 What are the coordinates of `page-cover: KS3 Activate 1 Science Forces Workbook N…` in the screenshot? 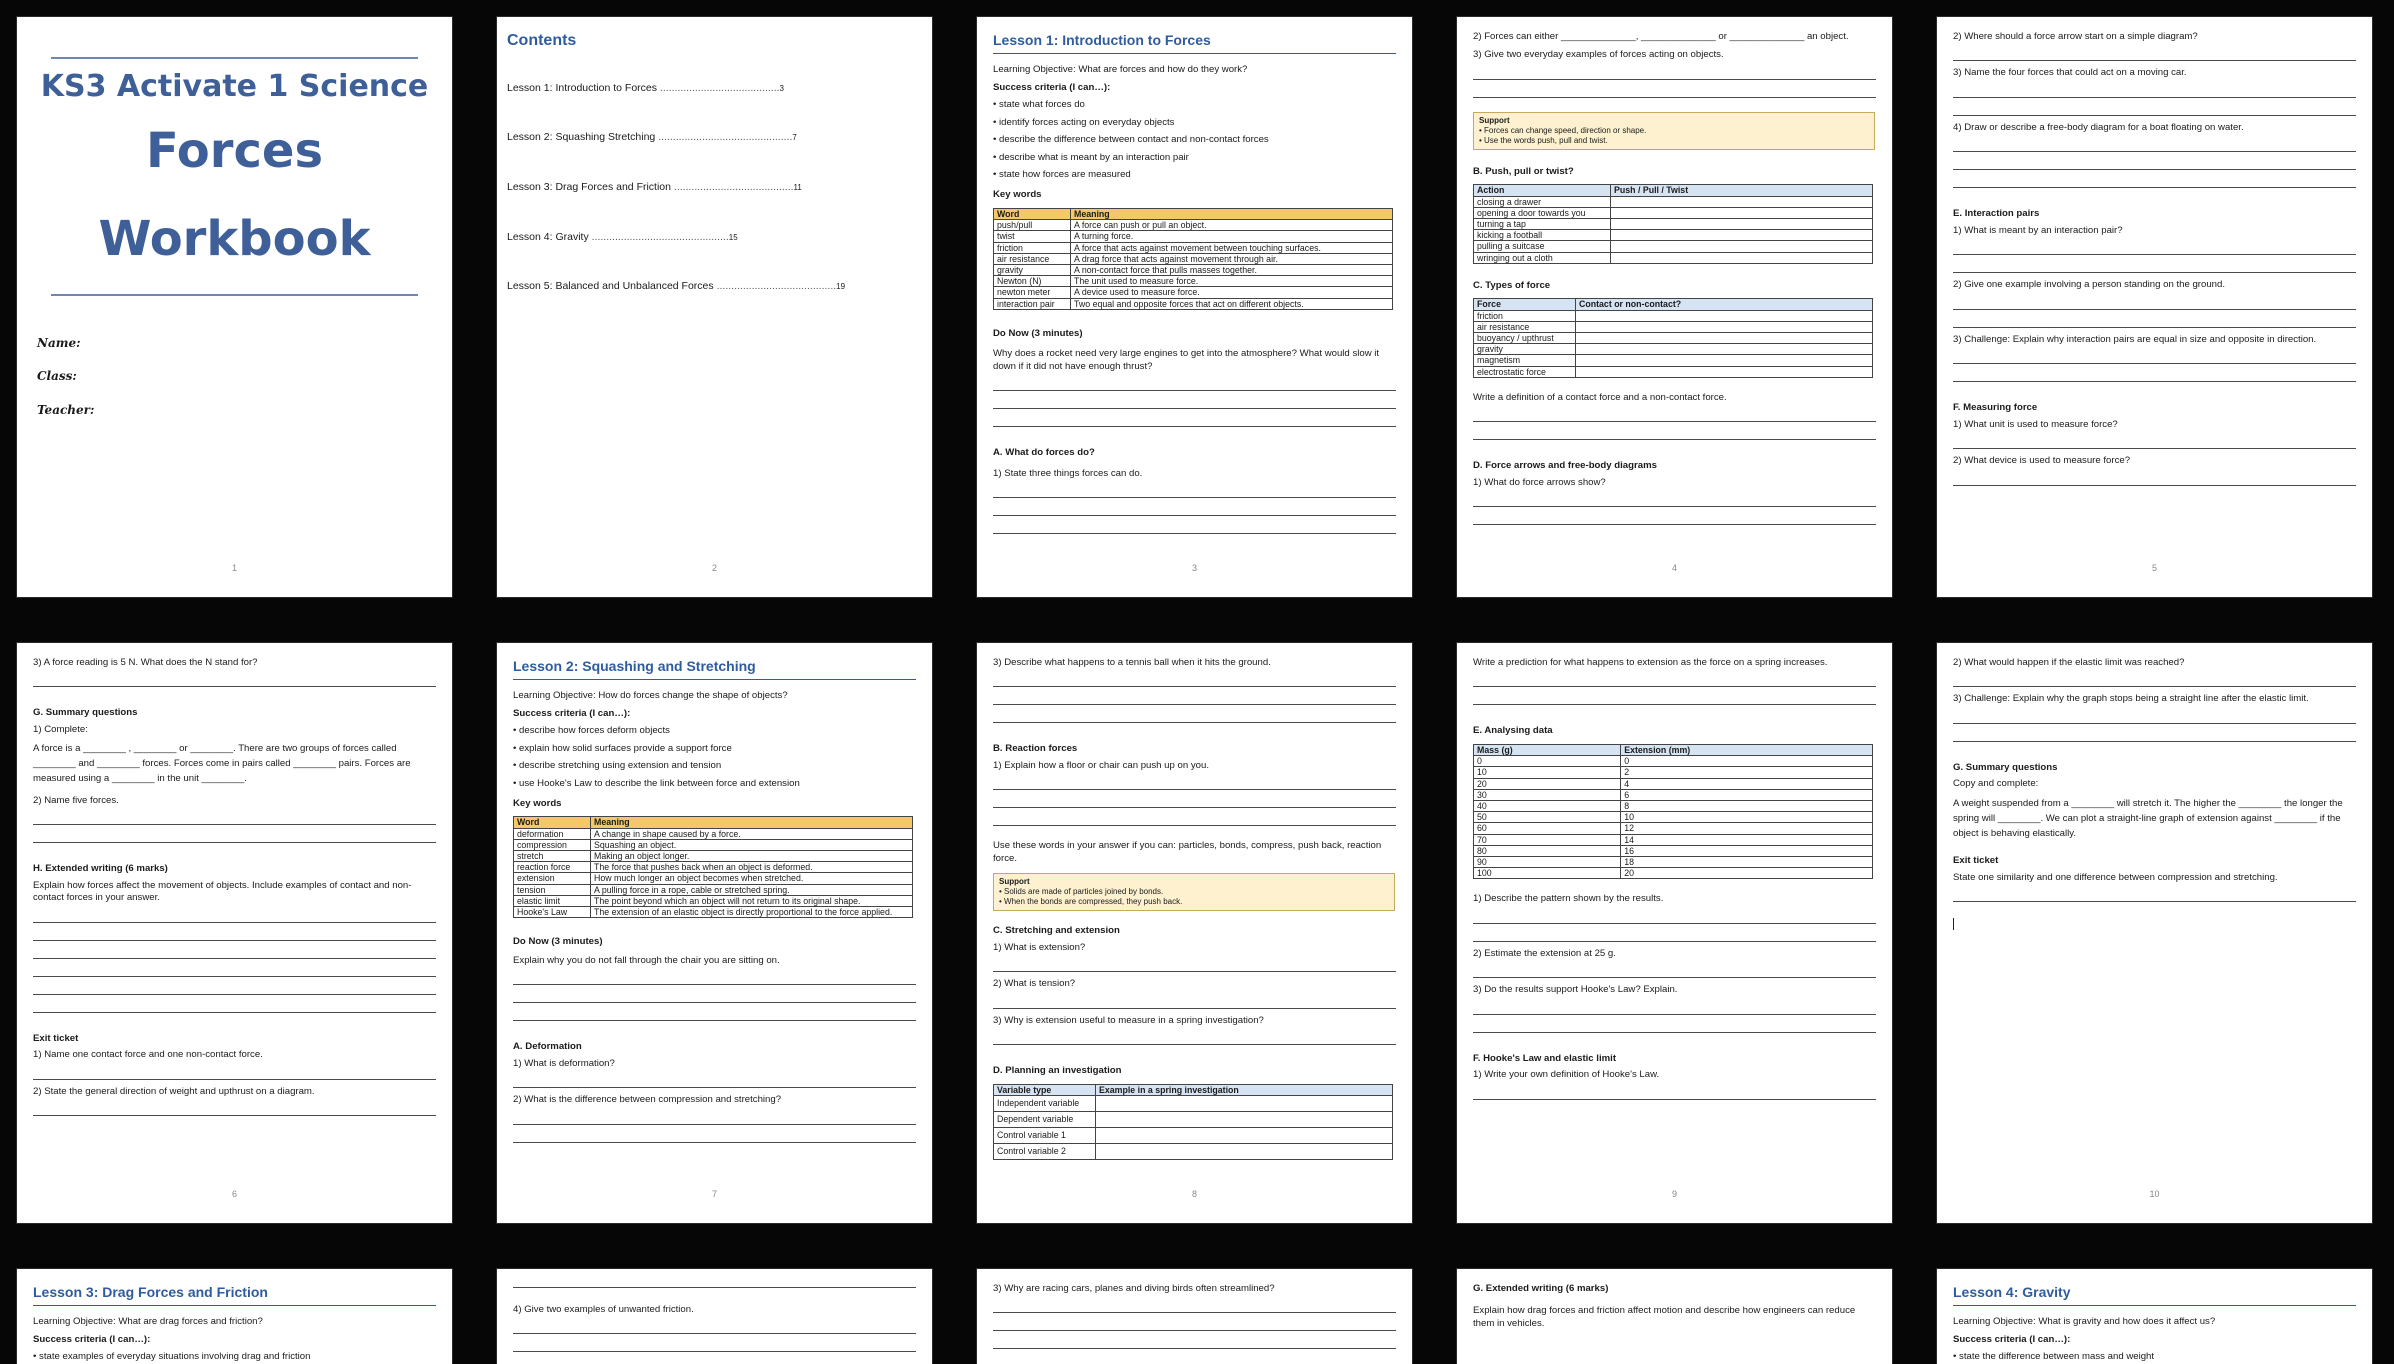 It's located at (234, 307).